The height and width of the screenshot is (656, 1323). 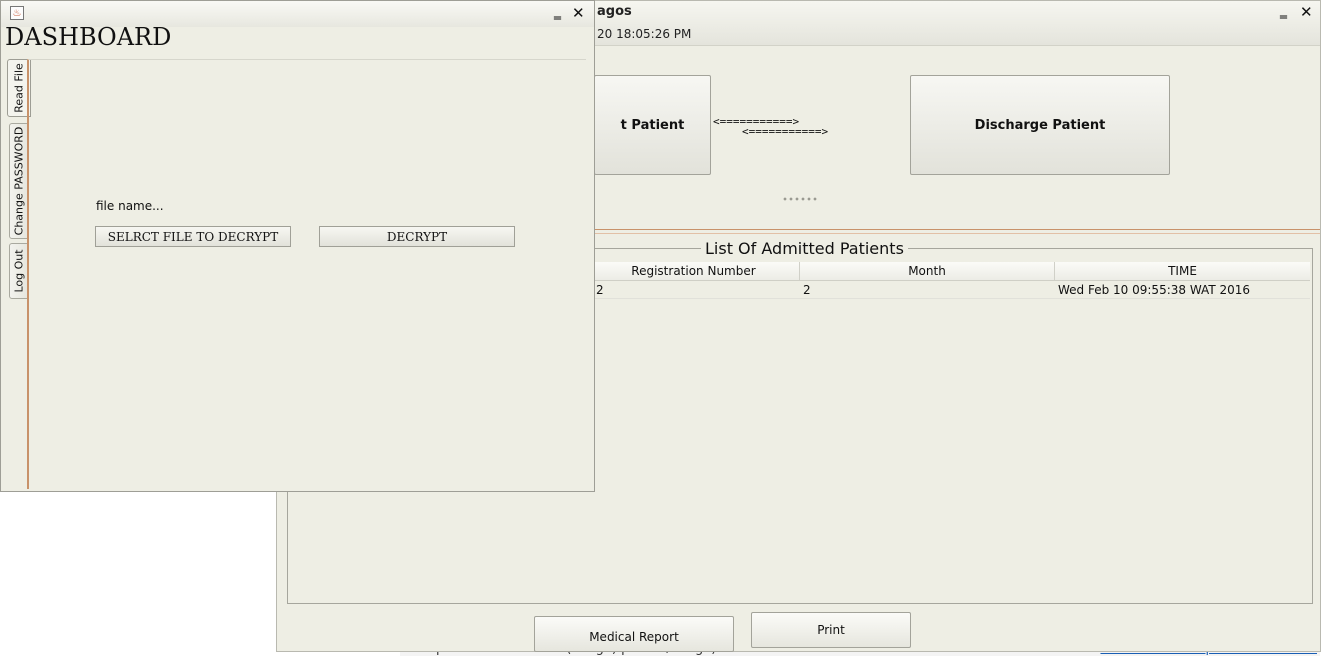 I want to click on print-button: Print, so click(x=831, y=630).